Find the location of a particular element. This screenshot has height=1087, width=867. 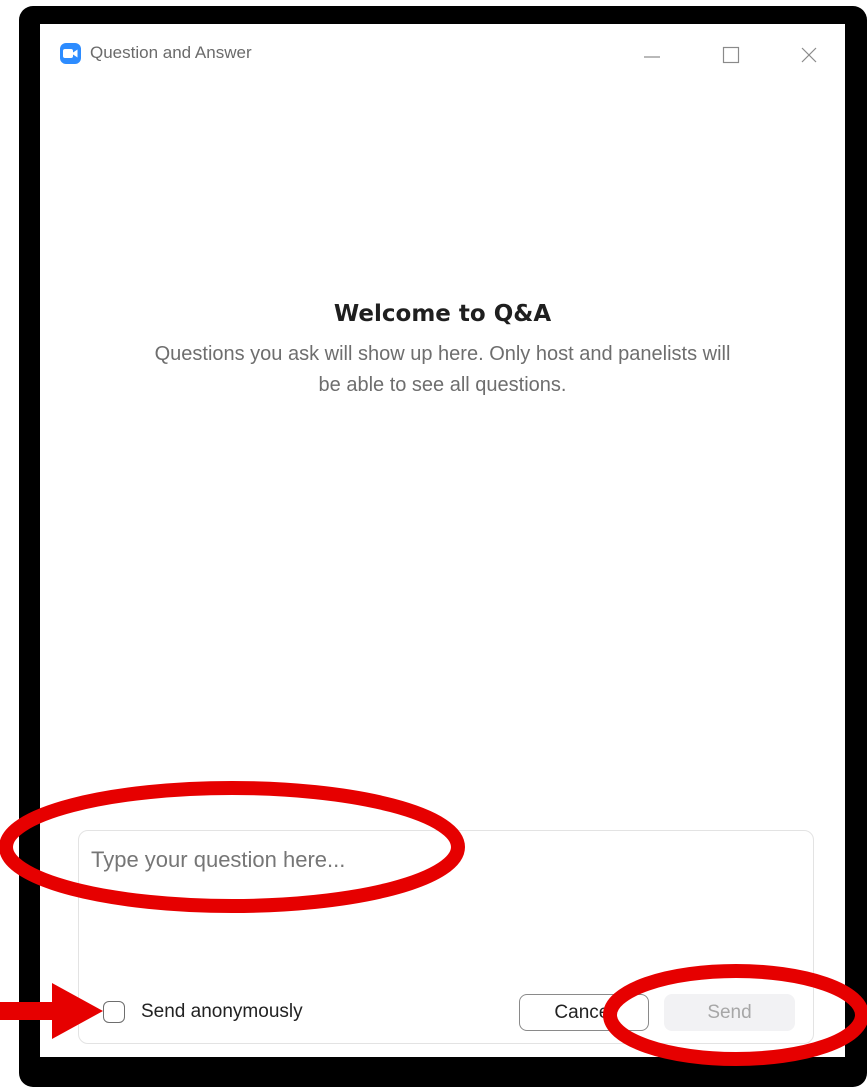

send-anonymously-row: Send anonymously is located at coordinates (203, 1012).